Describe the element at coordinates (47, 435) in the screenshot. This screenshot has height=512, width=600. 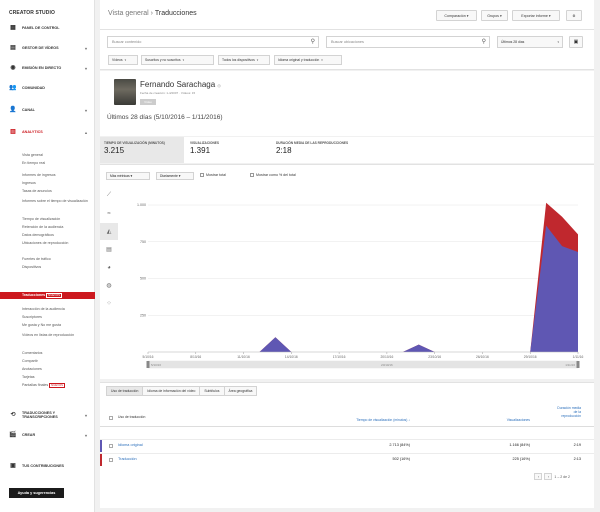
I see `sidebar-item-create: 🎬 CREAR ▾` at that location.